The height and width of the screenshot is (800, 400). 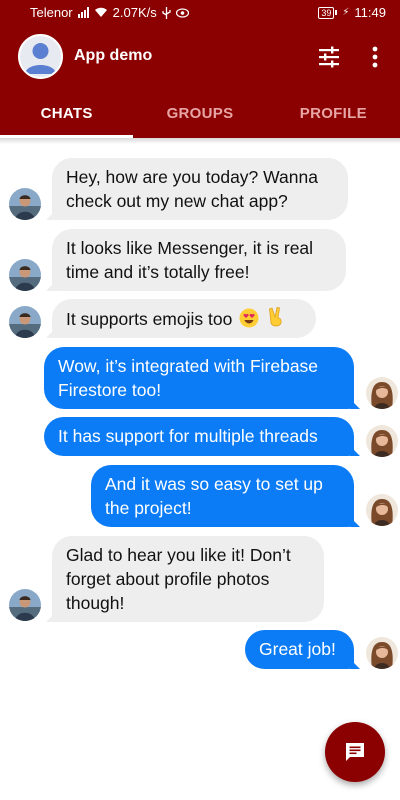 I want to click on charging-icon: ⚡, so click(x=346, y=12).